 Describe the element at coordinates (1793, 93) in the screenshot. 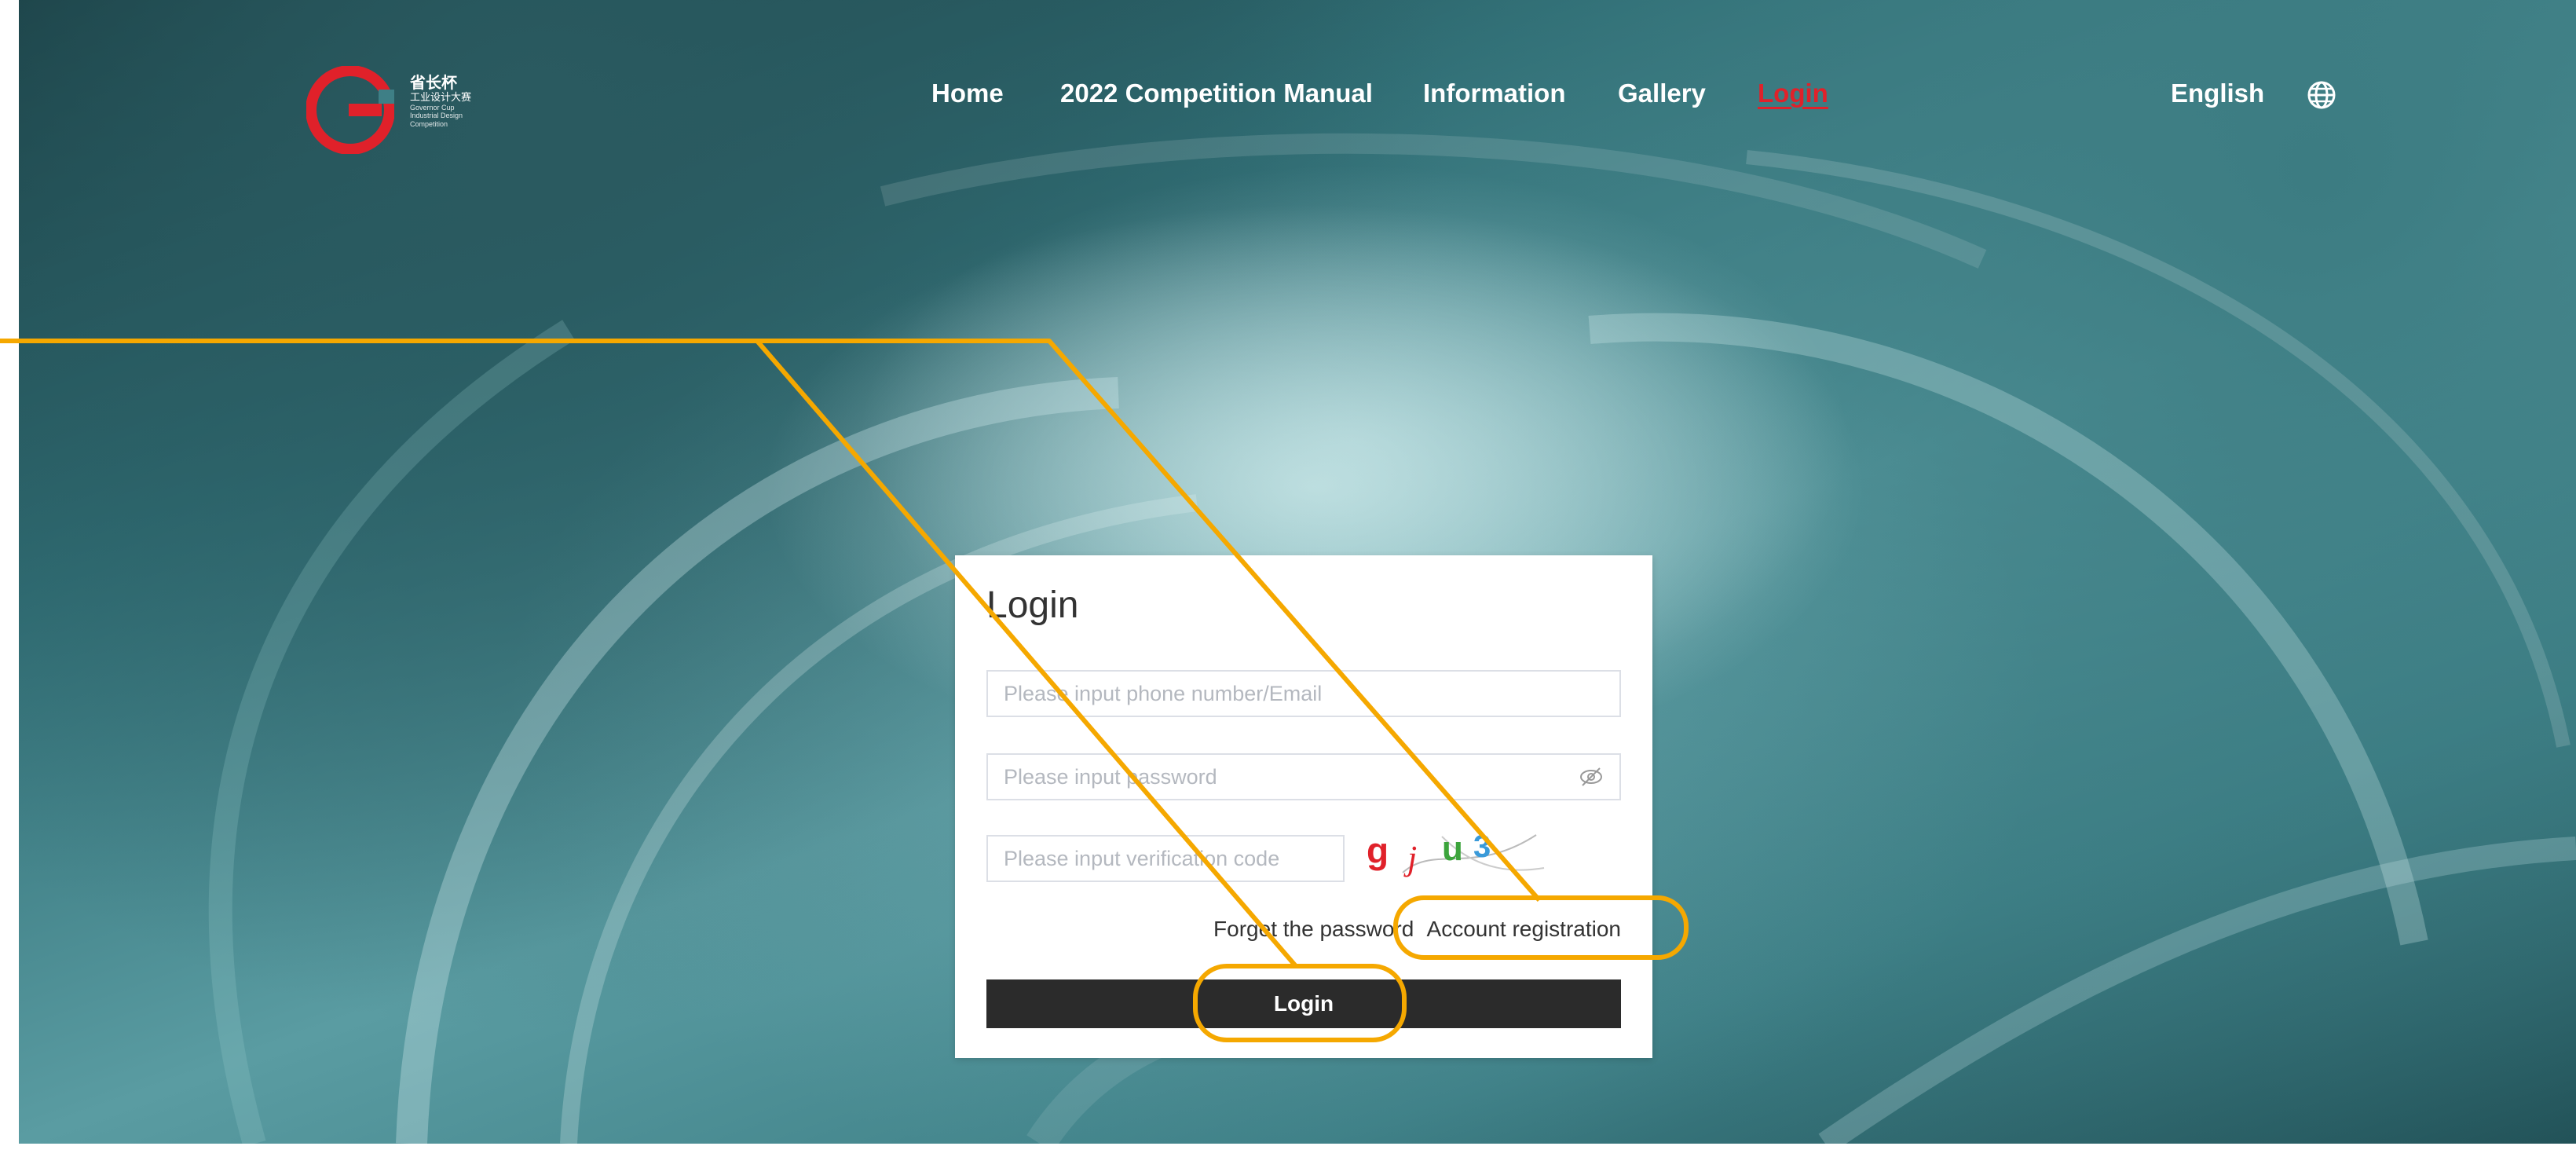

I see `nav-item-login: Login` at that location.